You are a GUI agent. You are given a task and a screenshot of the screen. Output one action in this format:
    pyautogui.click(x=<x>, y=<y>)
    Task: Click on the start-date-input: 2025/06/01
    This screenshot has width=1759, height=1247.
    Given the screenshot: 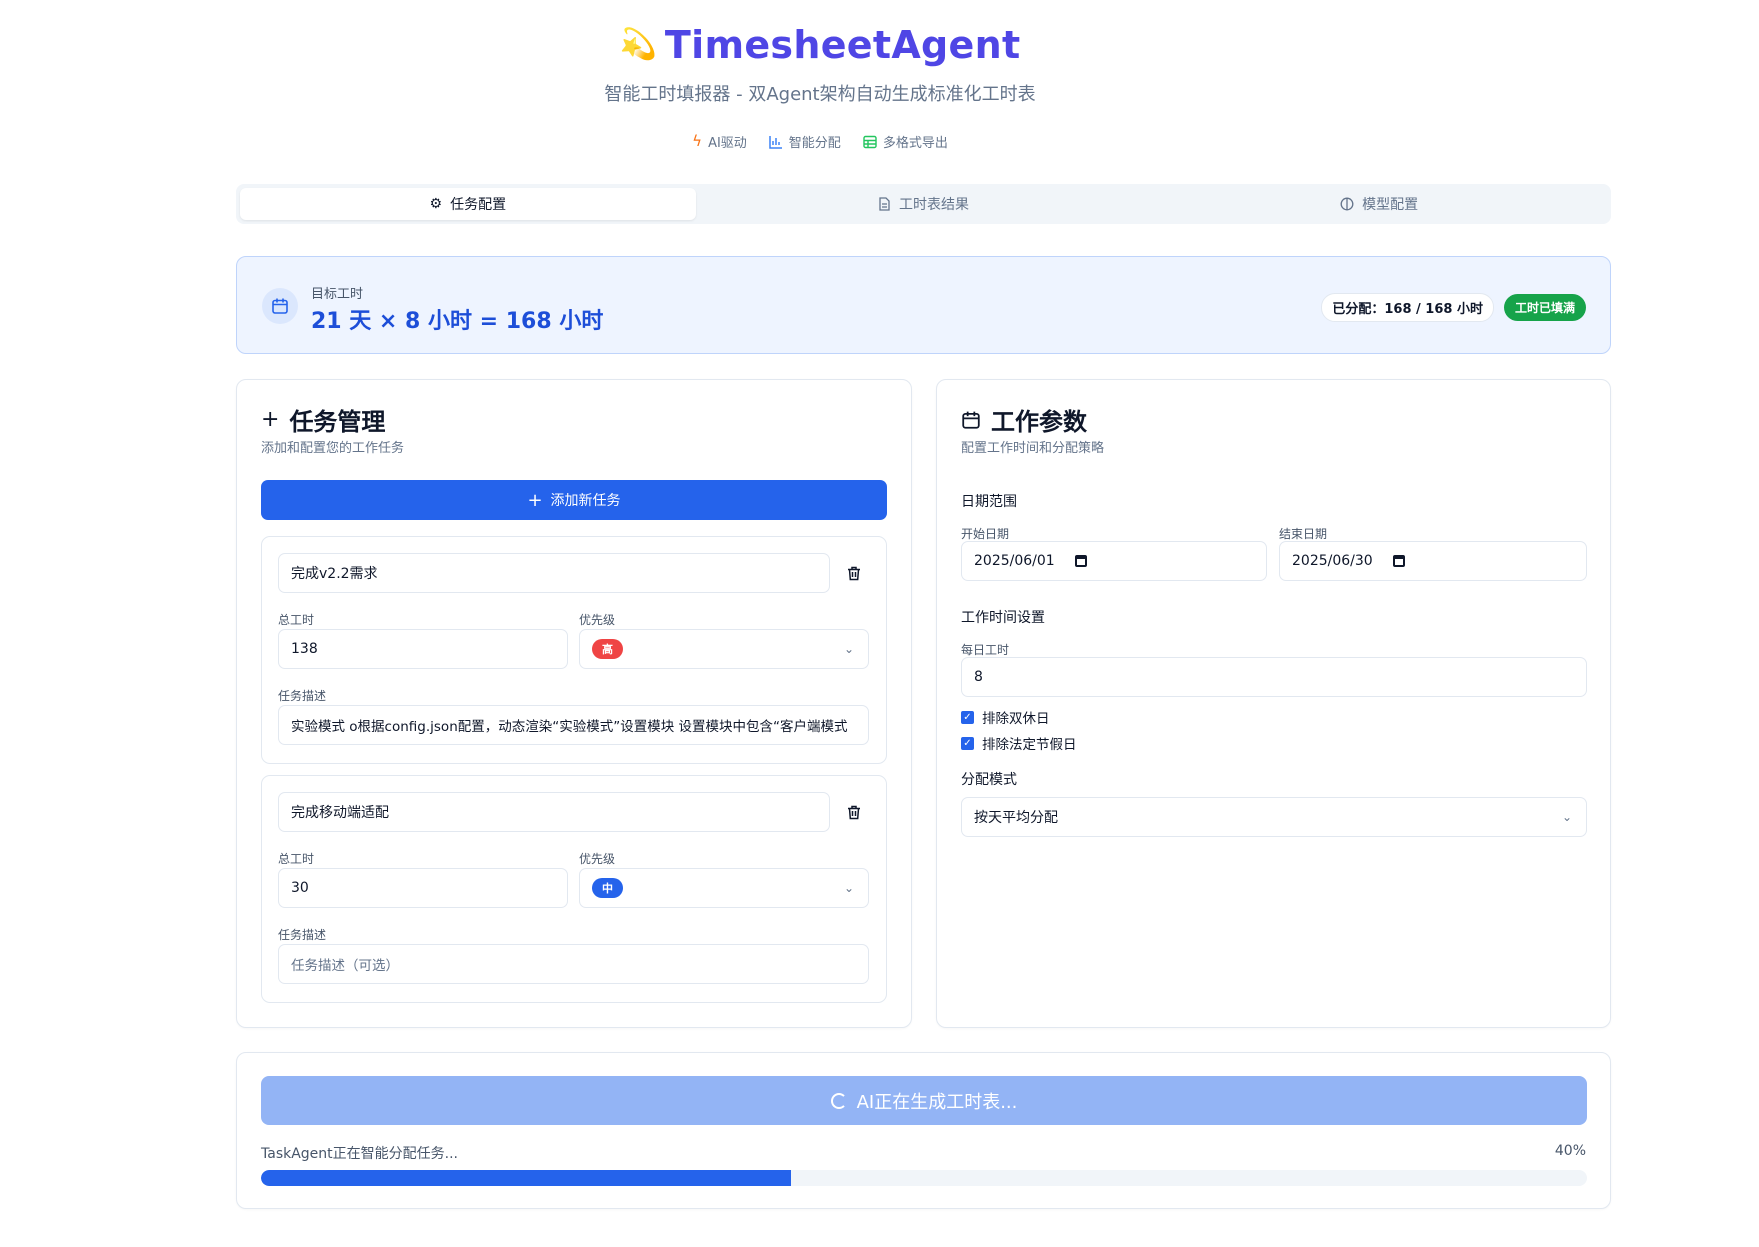 What is the action you would take?
    pyautogui.click(x=1114, y=561)
    